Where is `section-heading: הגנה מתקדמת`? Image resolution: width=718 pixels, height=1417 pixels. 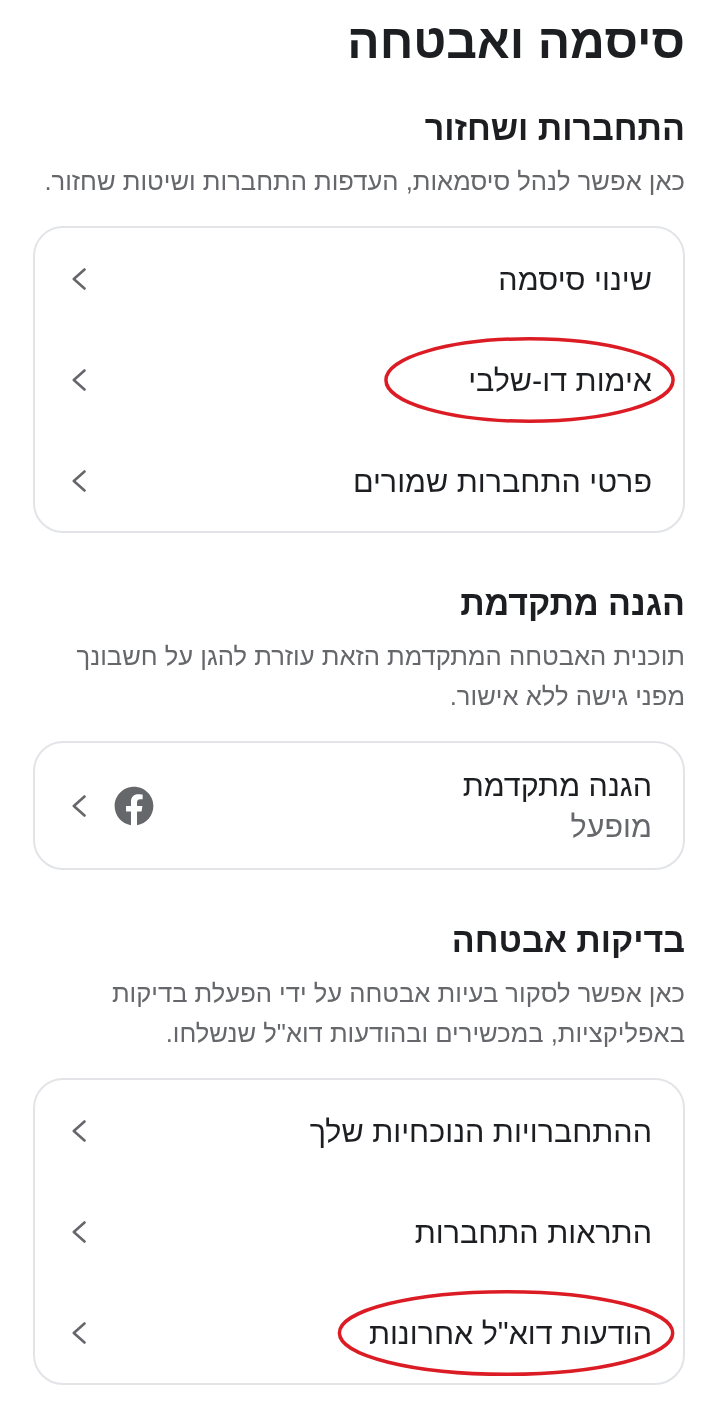
section-heading: הגנה מתקדמת is located at coordinates (572, 603).